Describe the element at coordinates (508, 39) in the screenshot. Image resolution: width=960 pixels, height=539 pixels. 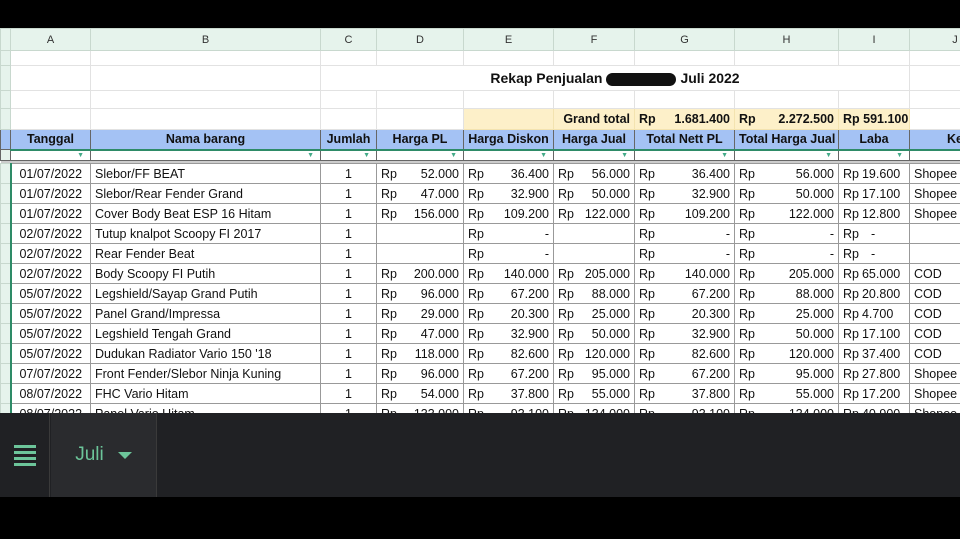
I see `column-header-E: E` at that location.